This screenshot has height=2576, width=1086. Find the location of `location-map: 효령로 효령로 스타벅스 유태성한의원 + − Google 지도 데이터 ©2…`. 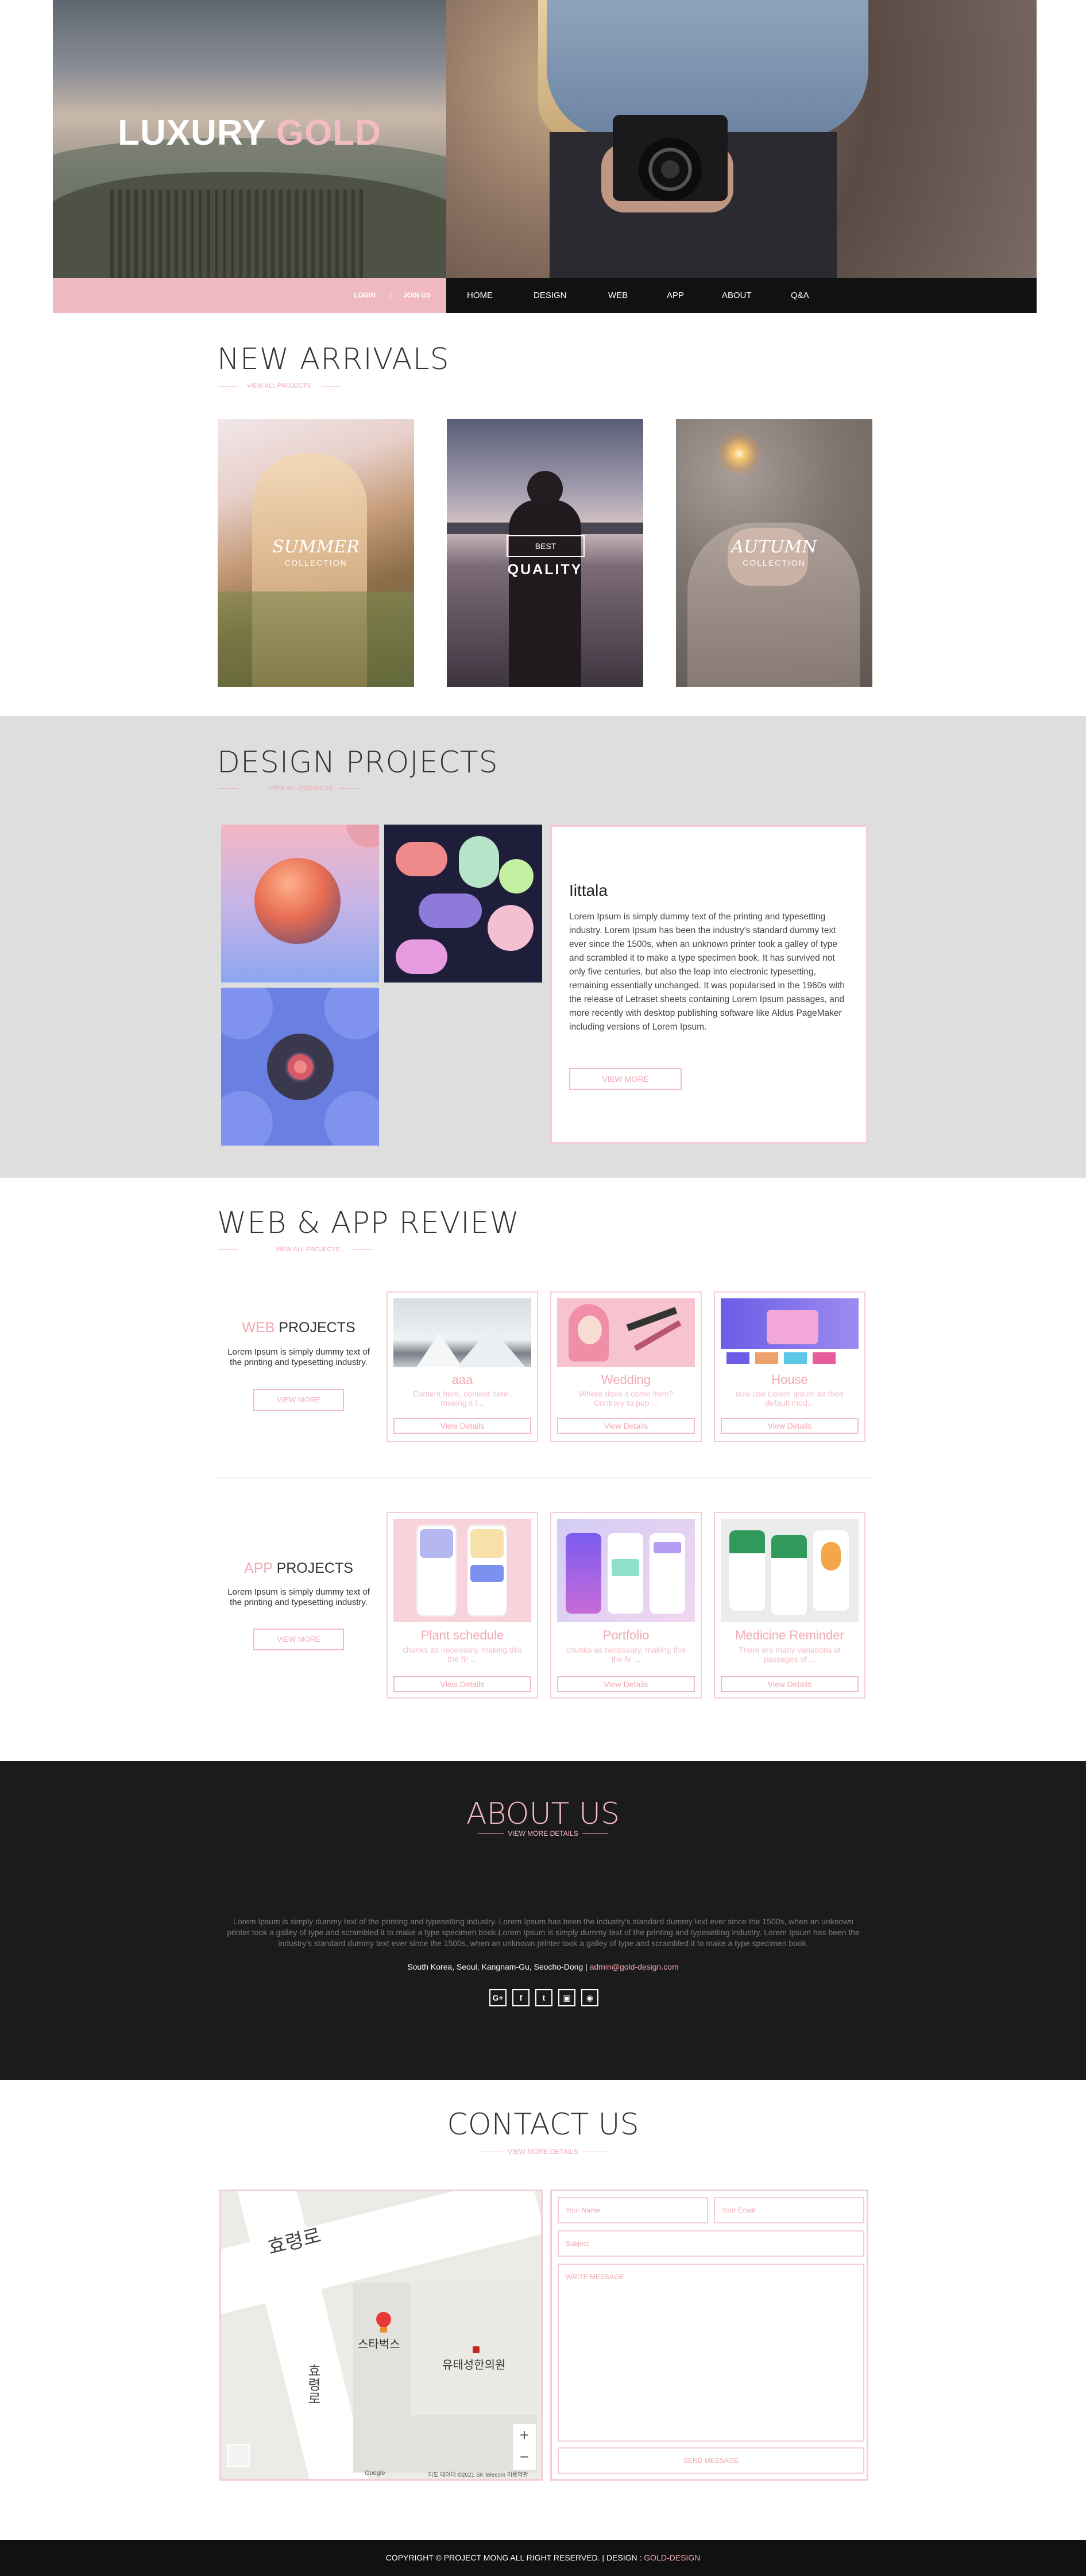

location-map: 효령로 효령로 스타벅스 유태성한의원 + − Google 지도 데이터 ©2… is located at coordinates (381, 2335).